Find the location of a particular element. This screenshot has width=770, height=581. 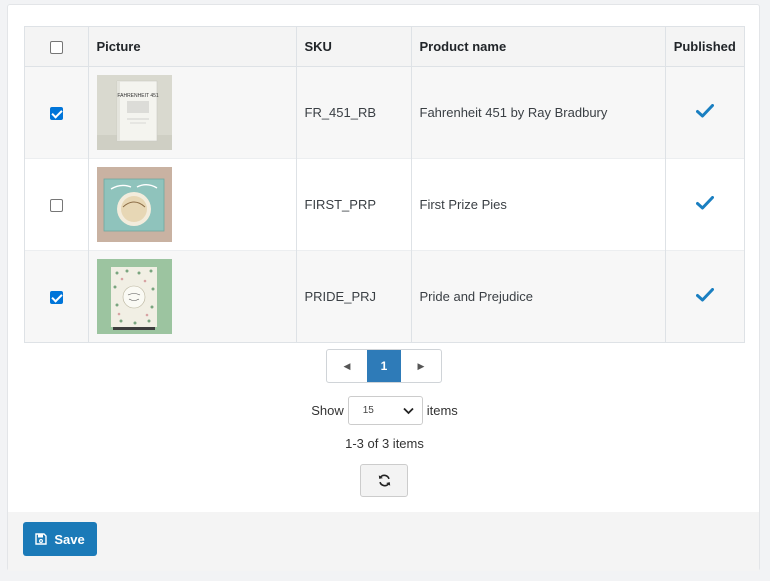

refresh-button is located at coordinates (384, 480).